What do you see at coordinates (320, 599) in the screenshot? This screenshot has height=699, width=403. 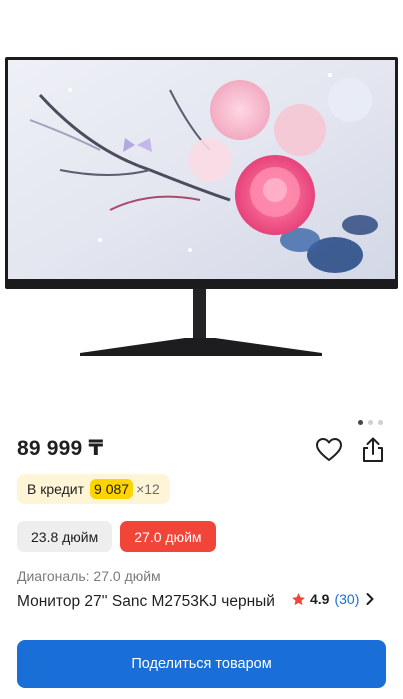 I see `rating-value: 4.9` at bounding box center [320, 599].